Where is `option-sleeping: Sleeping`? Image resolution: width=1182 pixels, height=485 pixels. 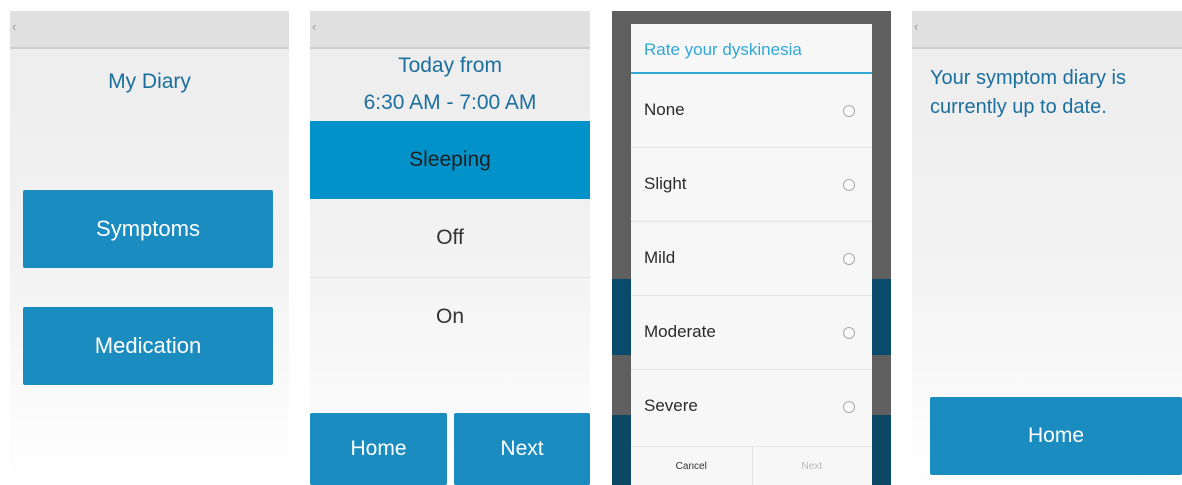
option-sleeping: Sleeping is located at coordinates (450, 160).